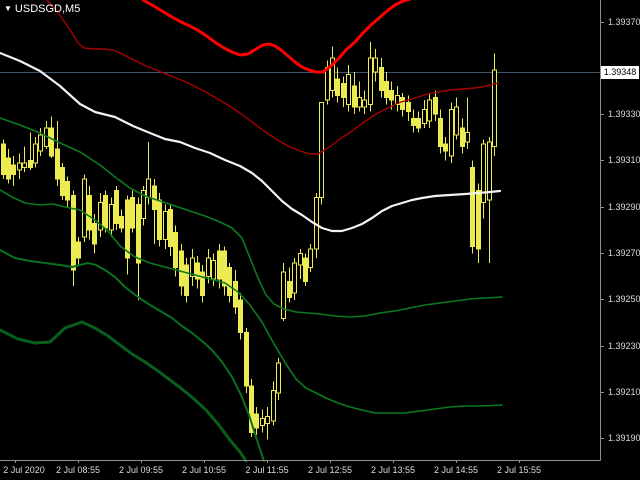 The width and height of the screenshot is (640, 480). Describe the element at coordinates (24, 470) in the screenshot. I see `time-axis-label: 2 Jul 2020` at that location.